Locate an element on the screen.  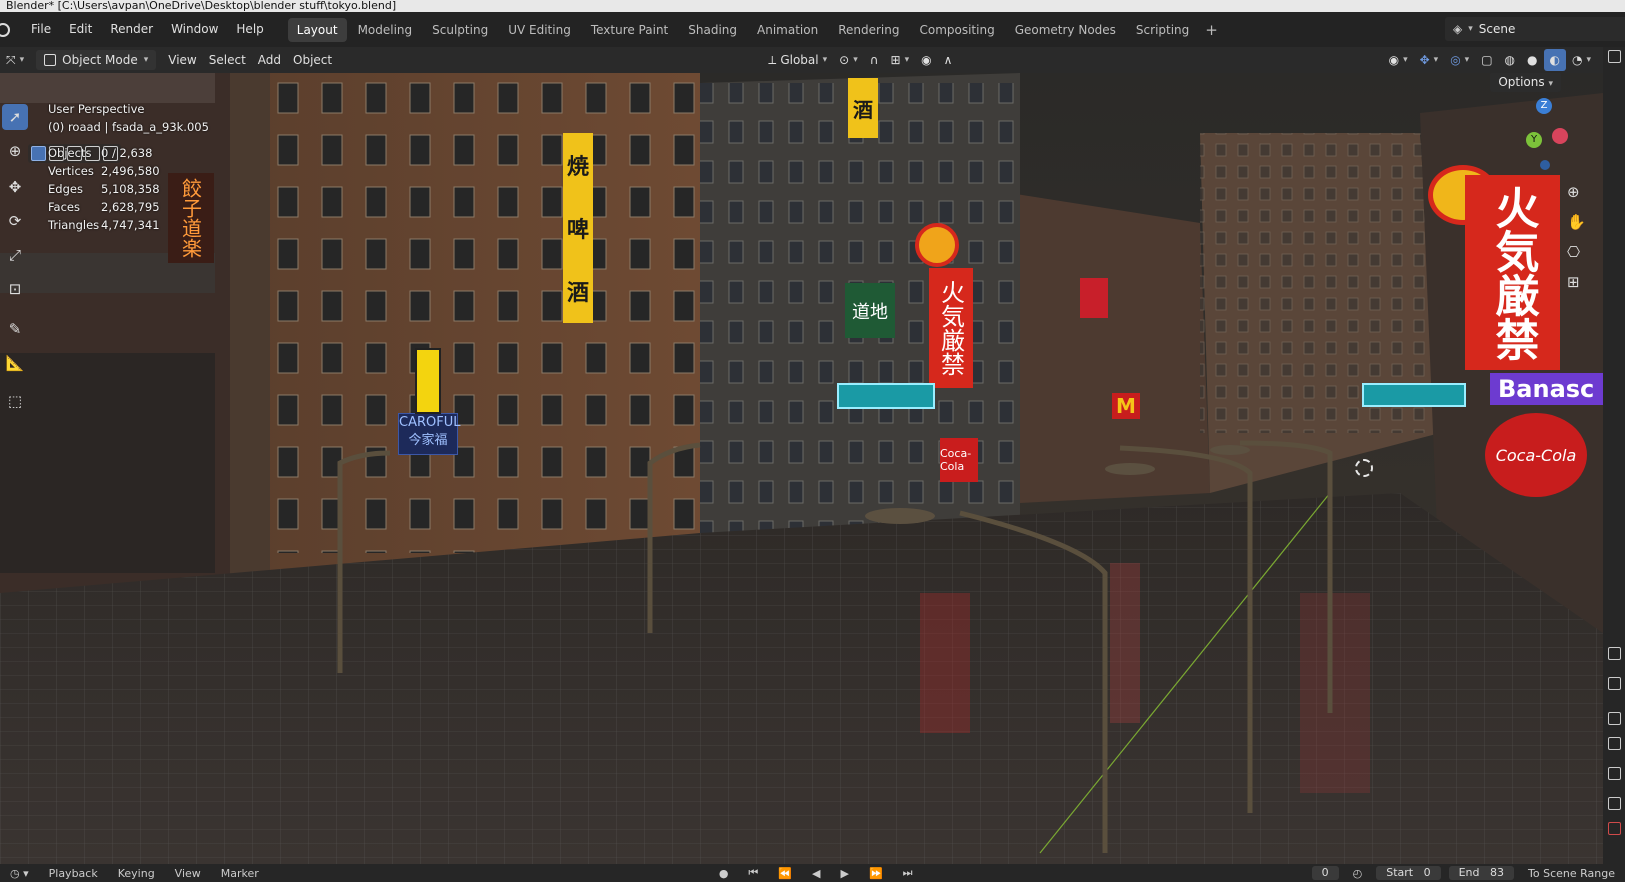
rotate-tool: ⟳ is located at coordinates (15, 221).